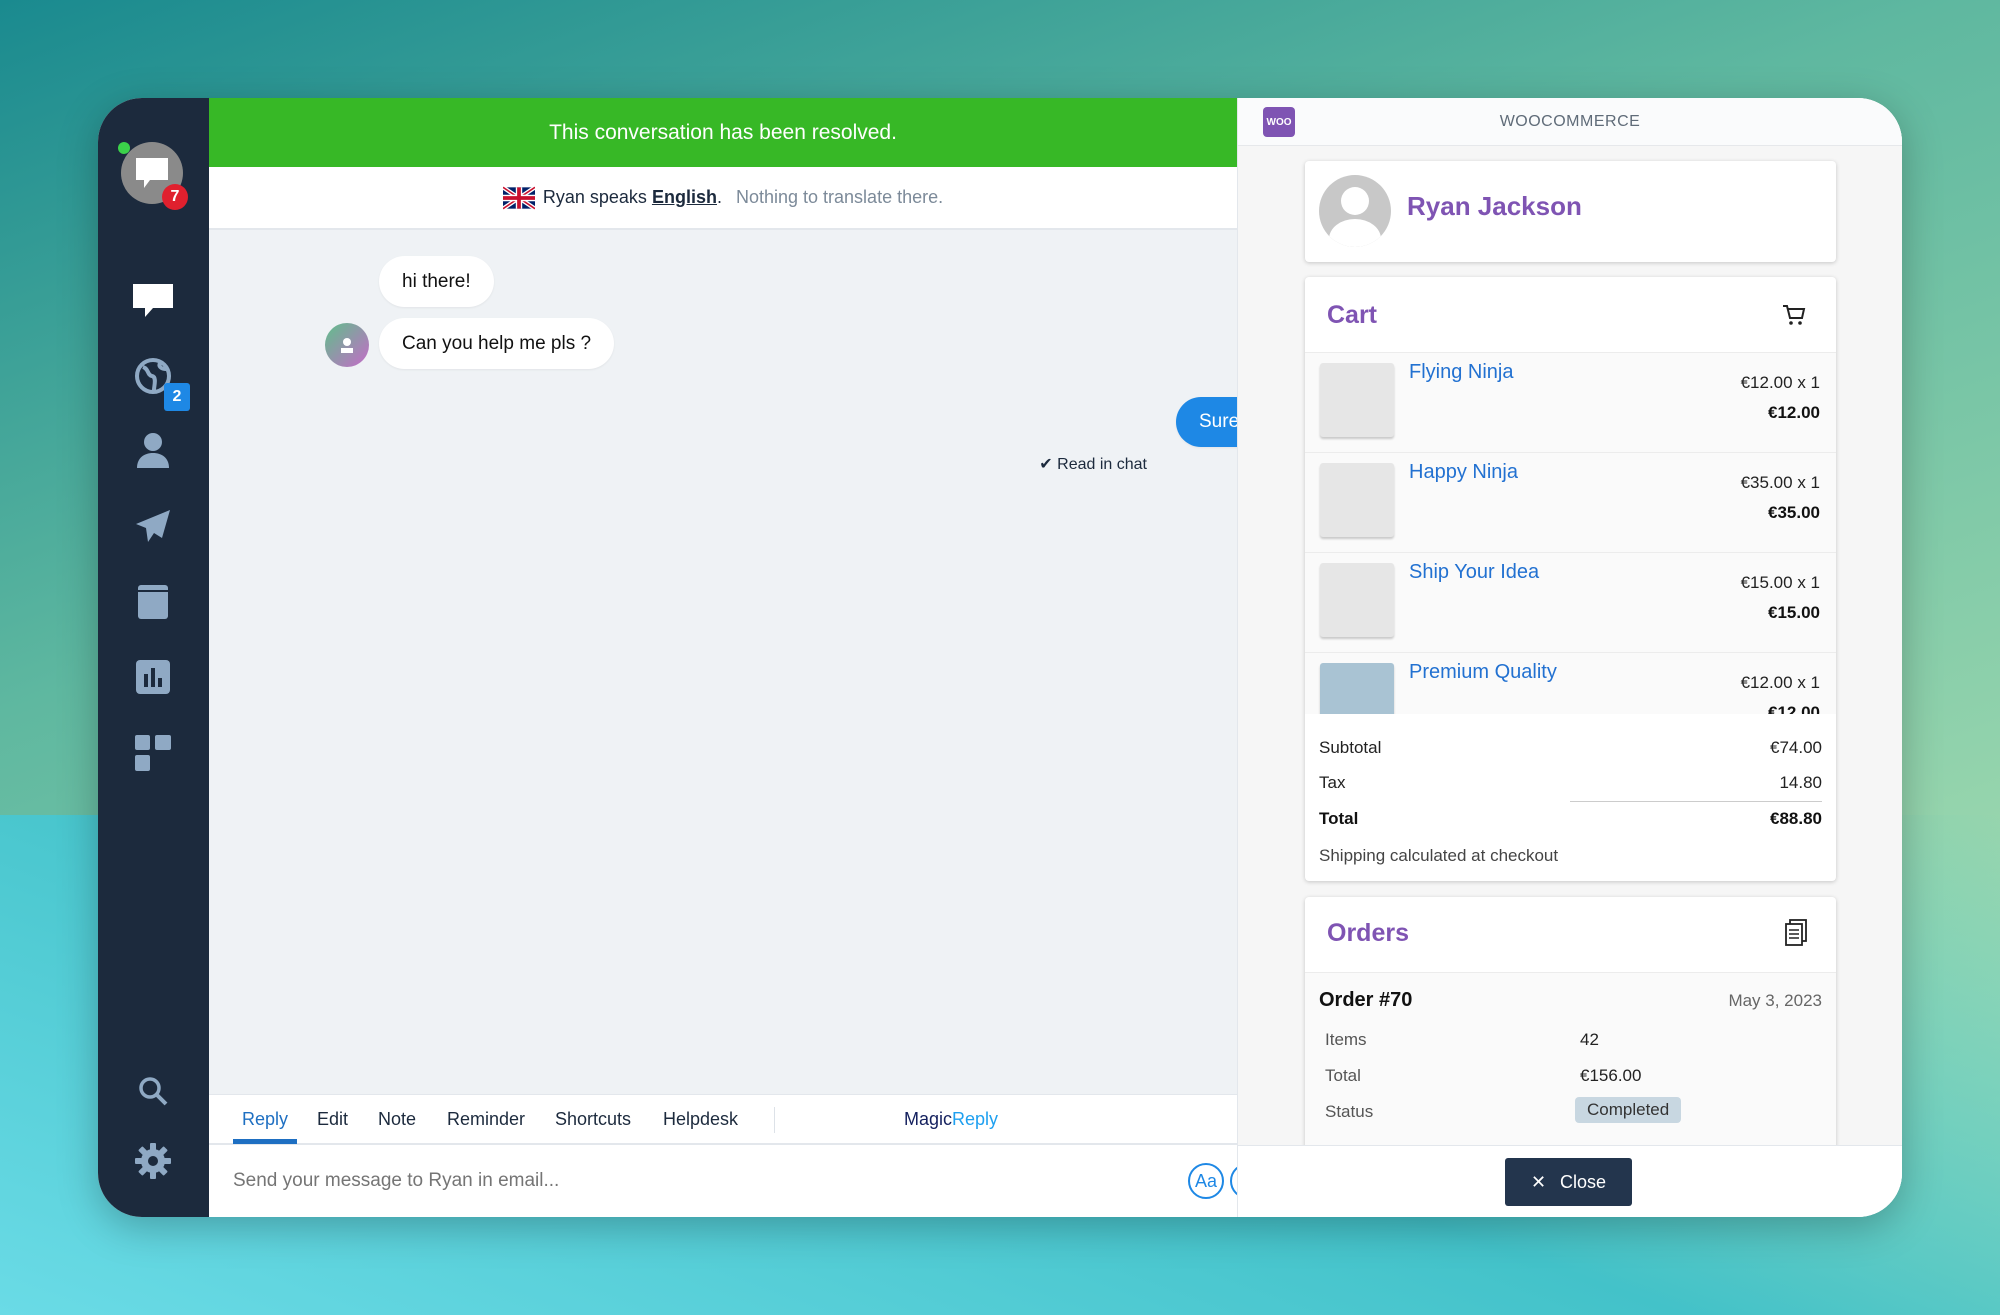  I want to click on product-link: Premium Quality, so click(1483, 672).